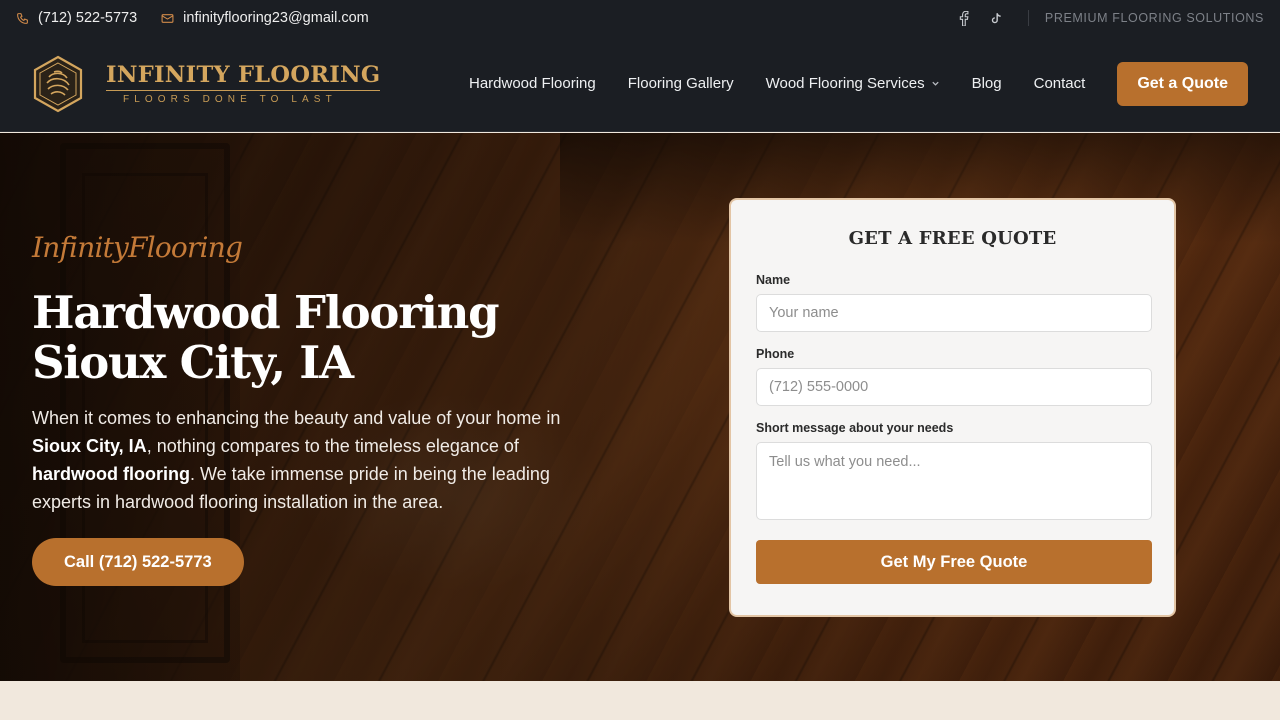 This screenshot has width=1280, height=720. What do you see at coordinates (952, 238) in the screenshot?
I see `form-title: GET A FREE QUOTE` at bounding box center [952, 238].